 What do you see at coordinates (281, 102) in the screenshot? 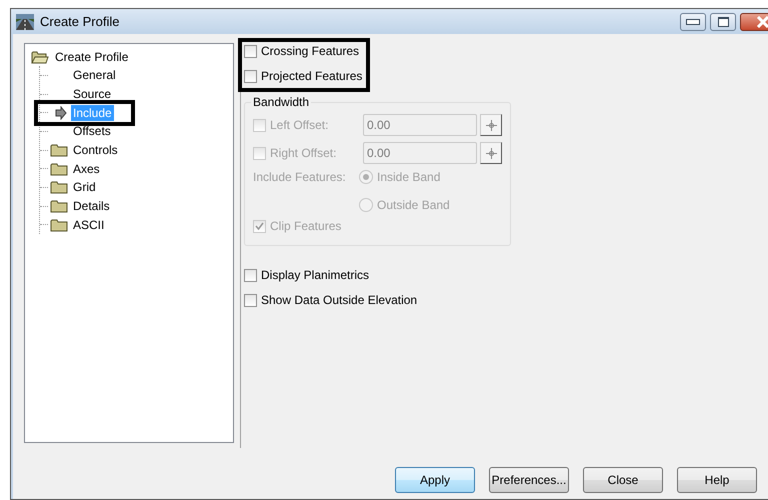
I see `group-title: Bandwidth` at bounding box center [281, 102].